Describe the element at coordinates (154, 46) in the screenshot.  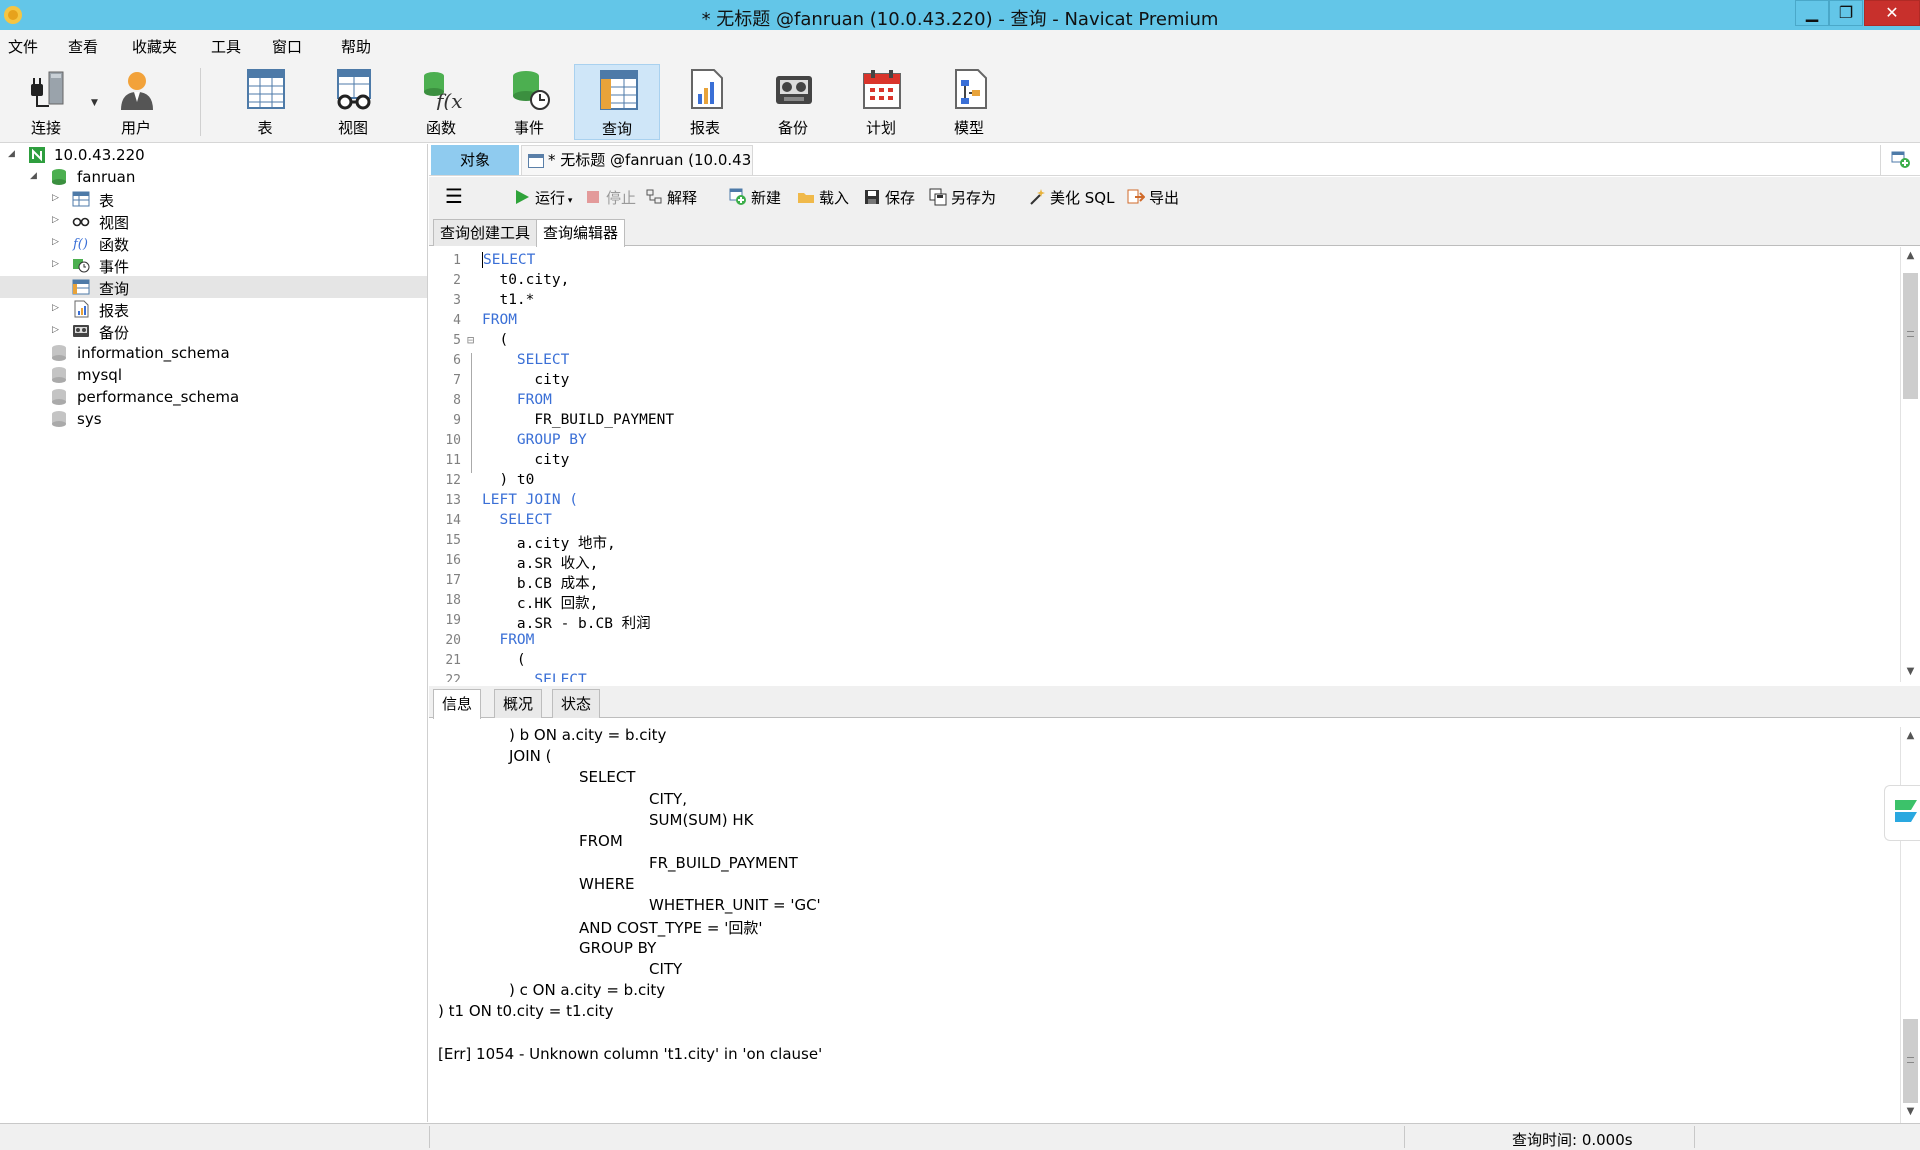
I see `menu-favorites: 收藏夹` at that location.